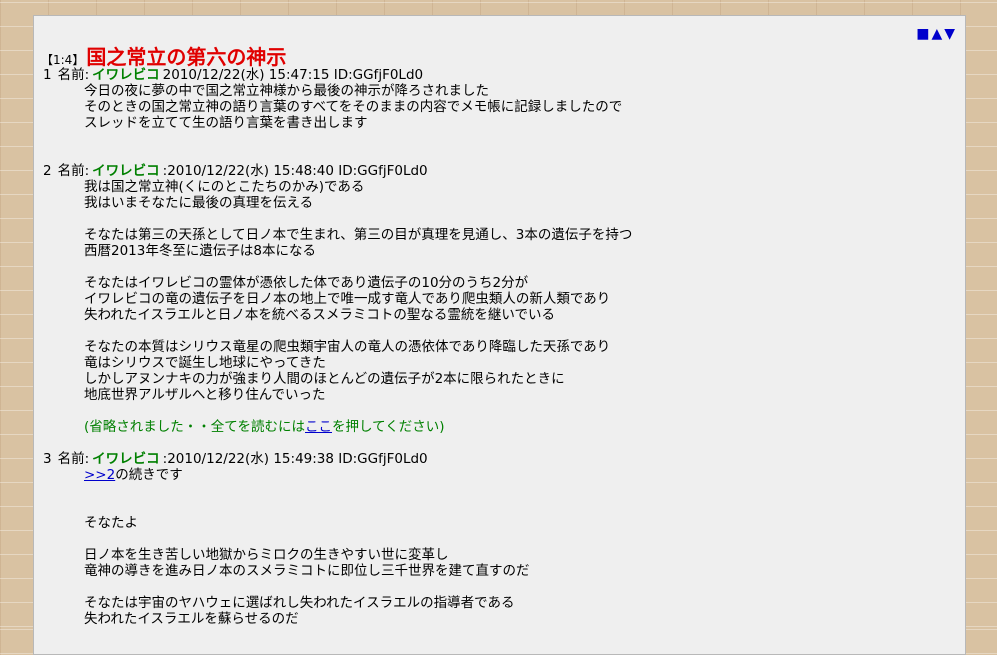 This screenshot has width=997, height=655. I want to click on omitted-notice: (省略されました・・全てを読むにはここを押してください), so click(358, 427).